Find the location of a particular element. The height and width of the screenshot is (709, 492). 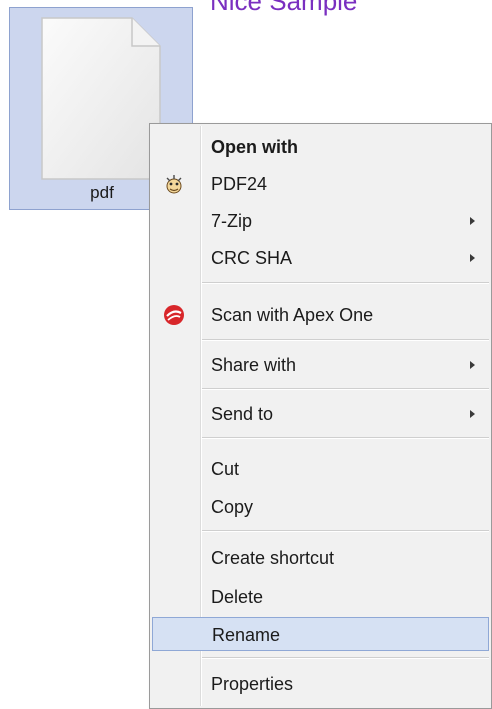

menu-item-delete: Delete is located at coordinates (320, 597).